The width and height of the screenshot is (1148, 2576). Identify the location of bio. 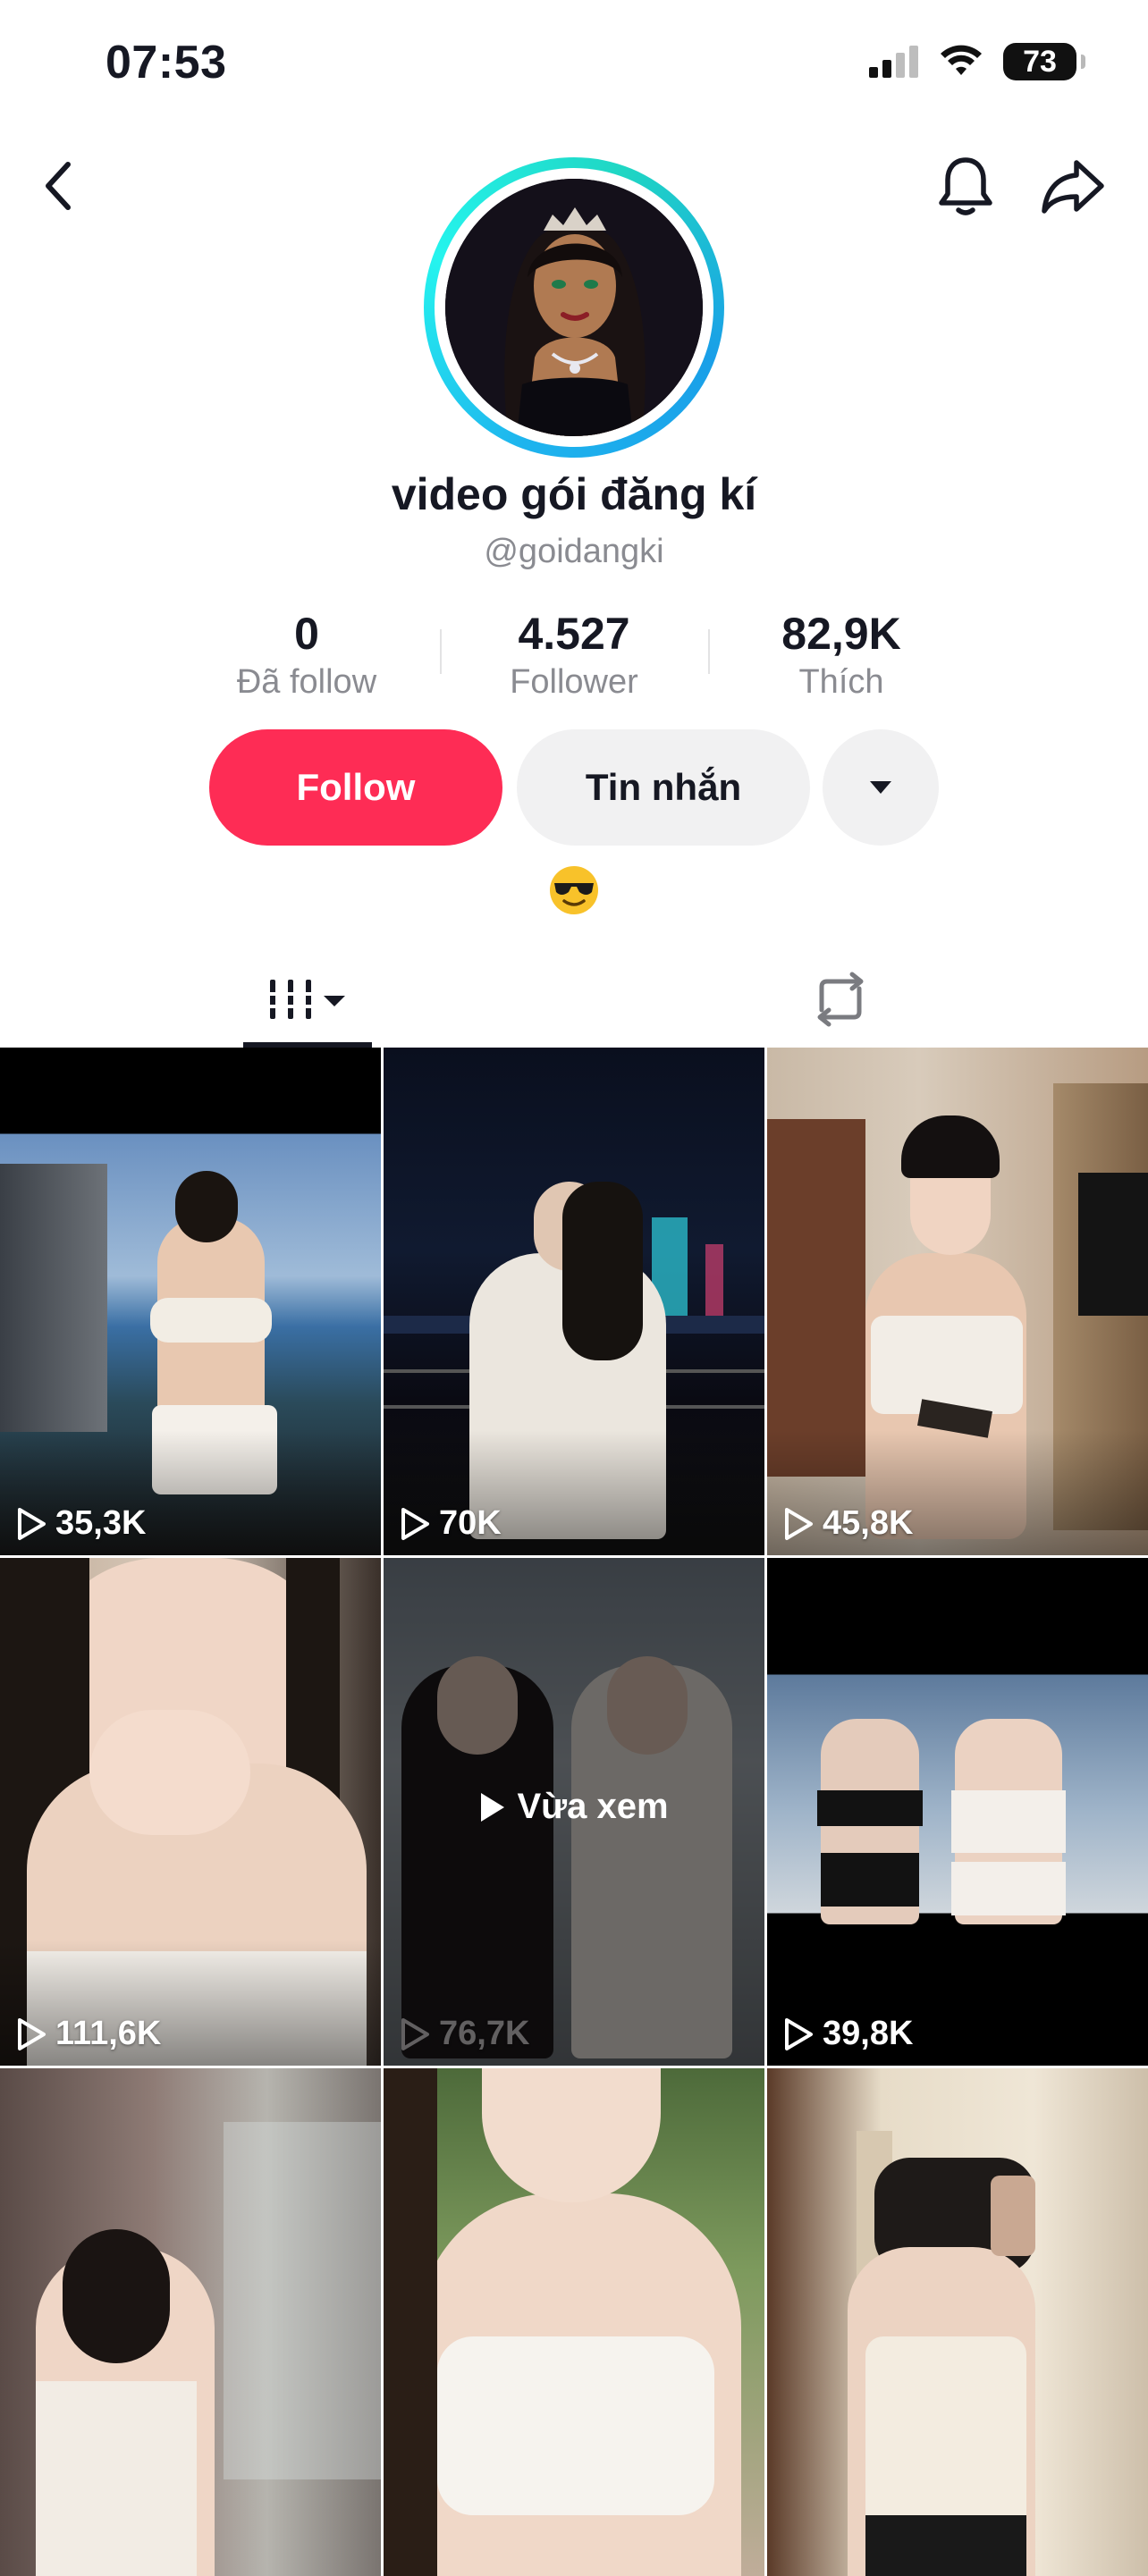
(574, 890).